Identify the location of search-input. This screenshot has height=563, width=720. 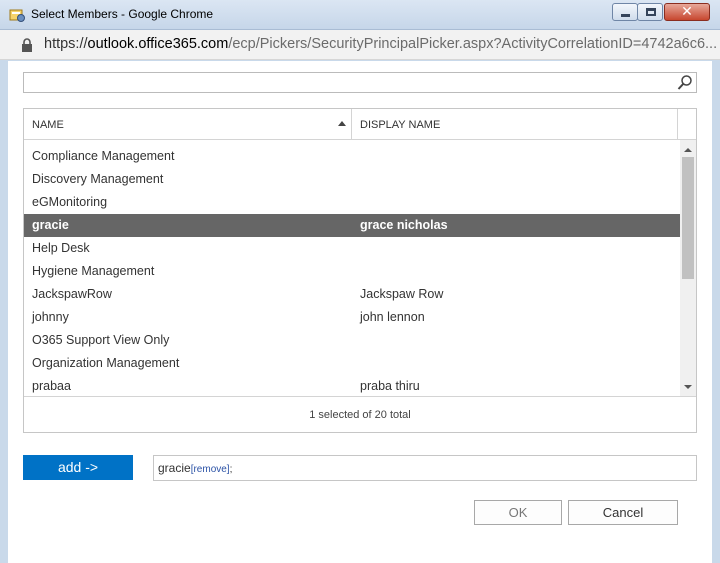
(350, 82).